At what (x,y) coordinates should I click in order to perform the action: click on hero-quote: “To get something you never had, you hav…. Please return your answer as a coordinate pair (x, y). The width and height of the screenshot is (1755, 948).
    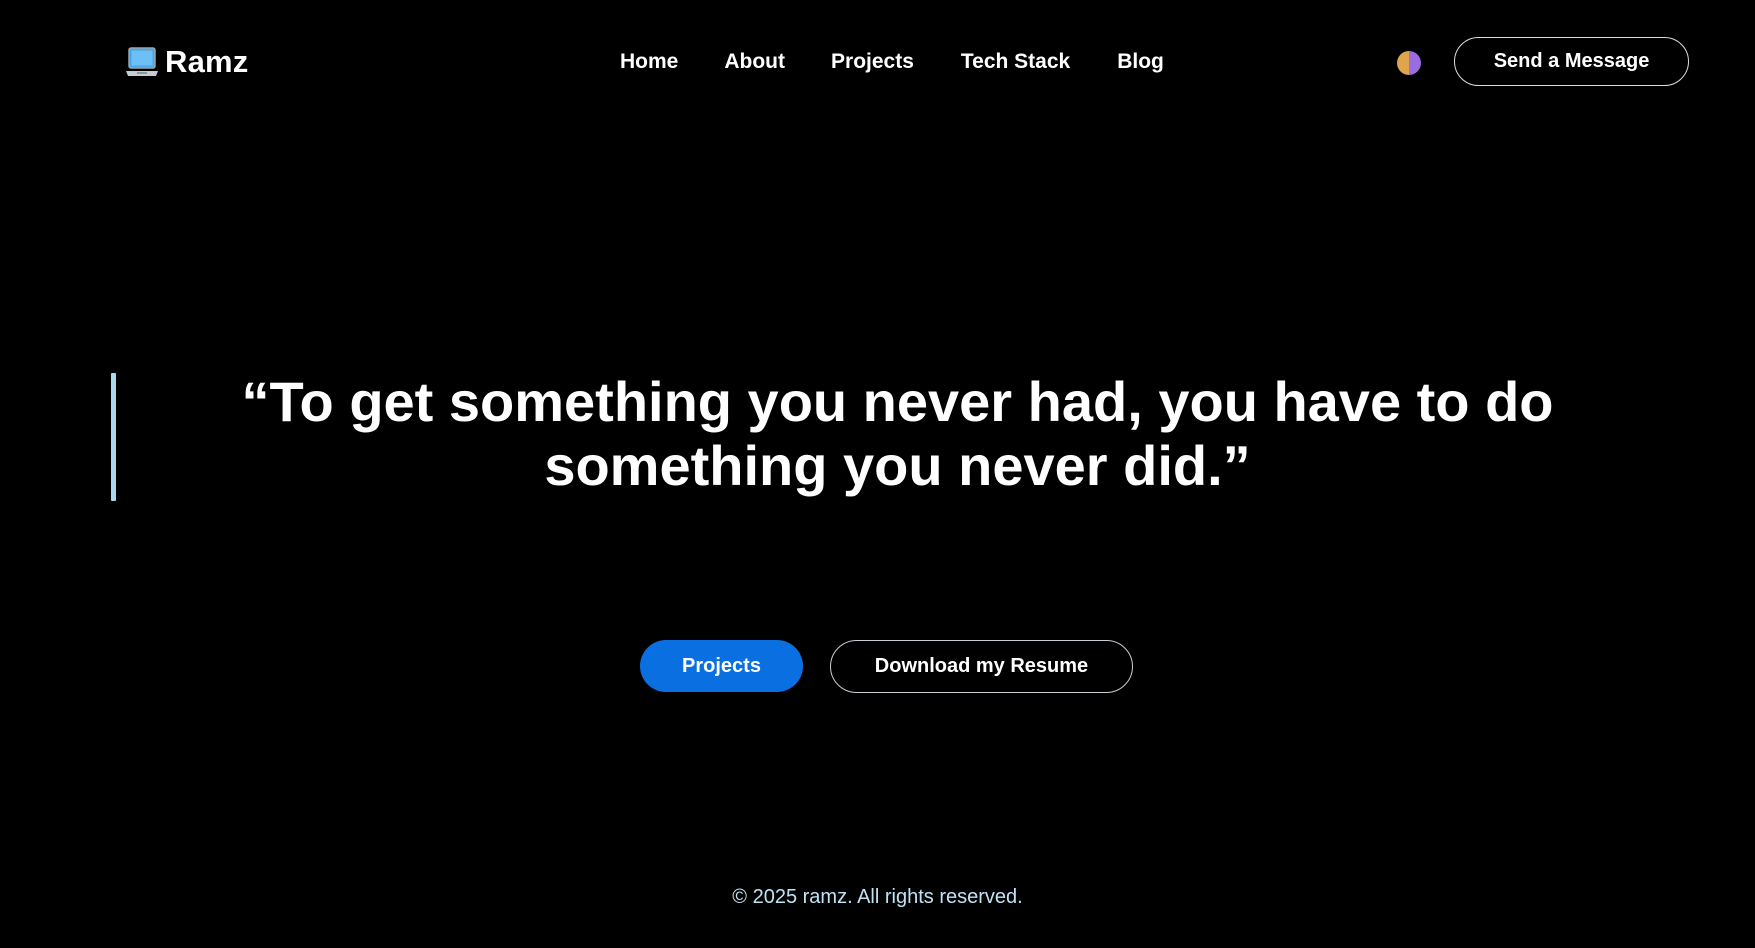
    Looking at the image, I should click on (897, 433).